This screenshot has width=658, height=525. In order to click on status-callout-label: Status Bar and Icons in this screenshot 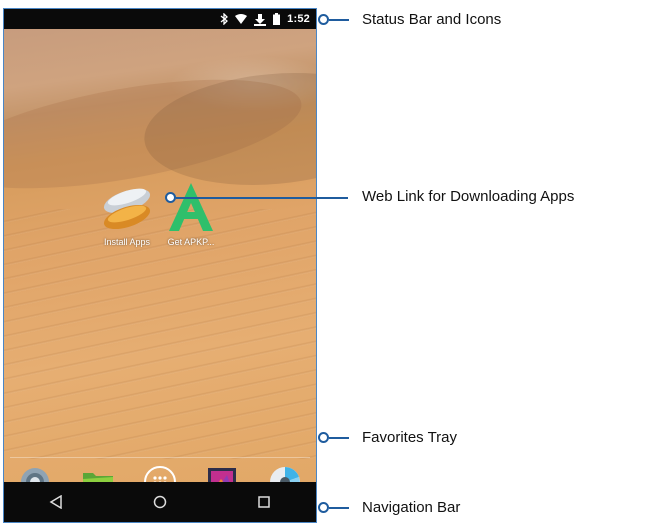, I will do `click(432, 19)`.